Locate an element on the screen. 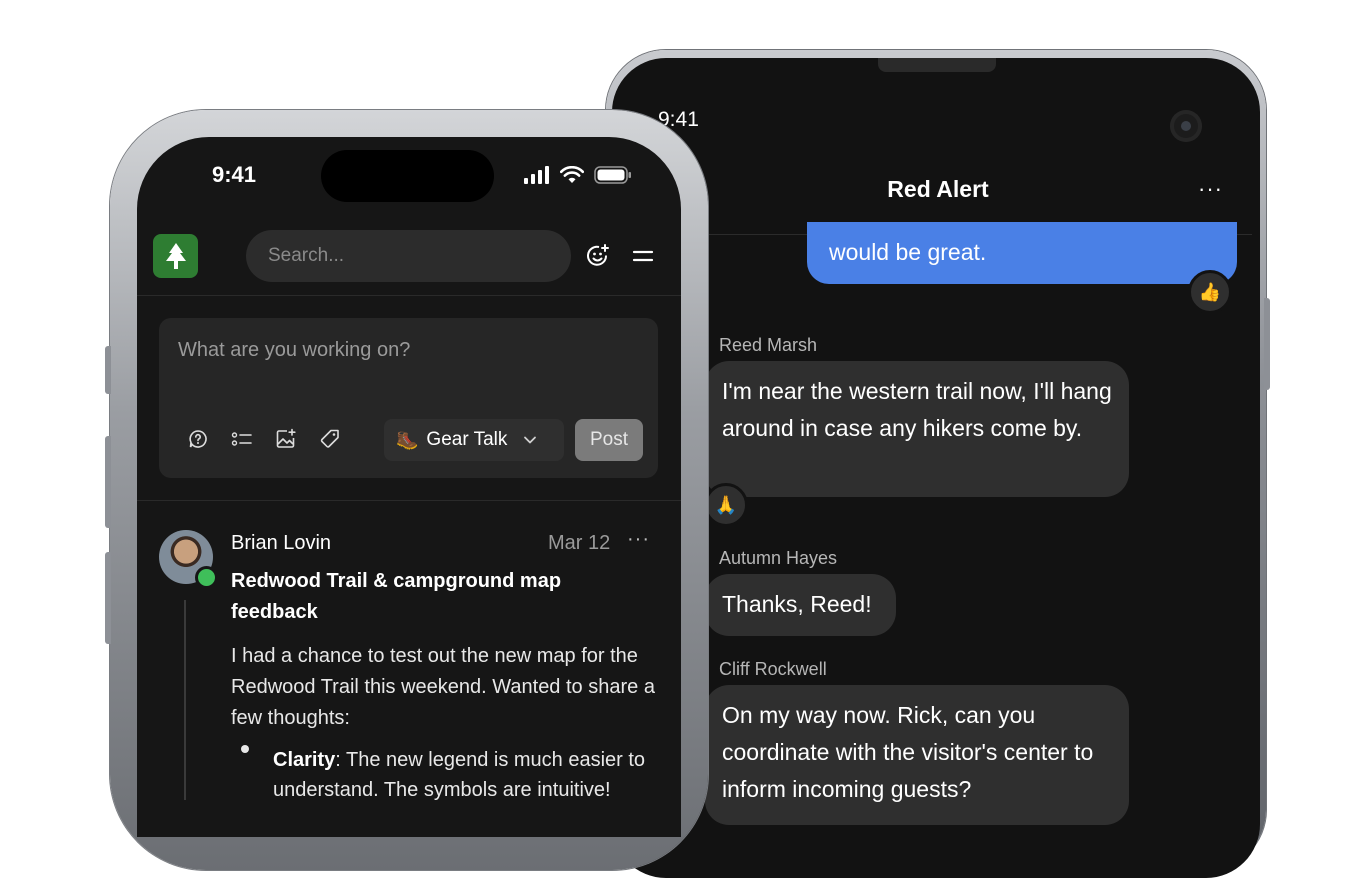 The width and height of the screenshot is (1360, 878). status-bar-icons is located at coordinates (578, 175).